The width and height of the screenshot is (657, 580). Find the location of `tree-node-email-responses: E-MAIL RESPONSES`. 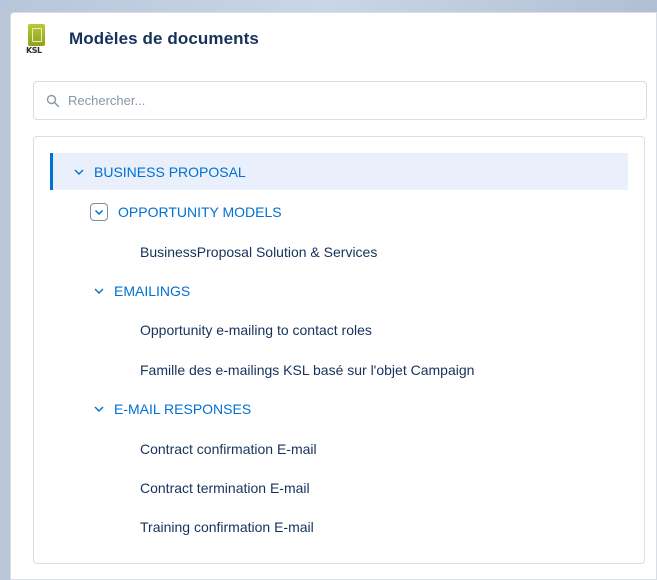

tree-node-email-responses: E-MAIL RESPONSES is located at coordinates (171, 409).